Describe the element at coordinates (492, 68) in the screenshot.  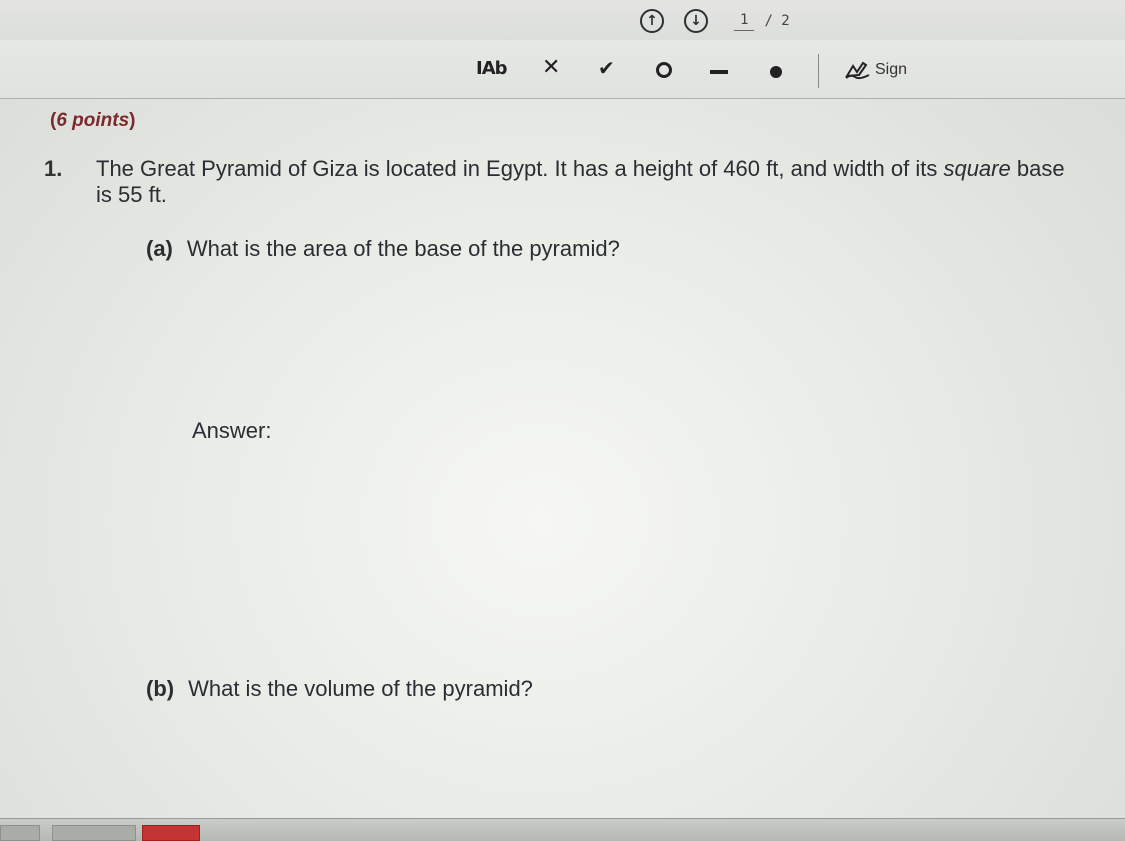
I see `text-tool-icon: IAb` at that location.